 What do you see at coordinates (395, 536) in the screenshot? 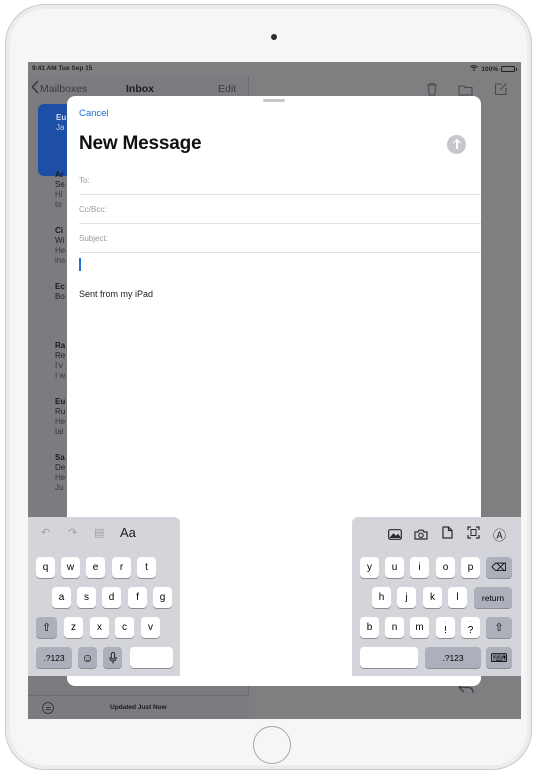
I see `photo-library-icon` at bounding box center [395, 536].